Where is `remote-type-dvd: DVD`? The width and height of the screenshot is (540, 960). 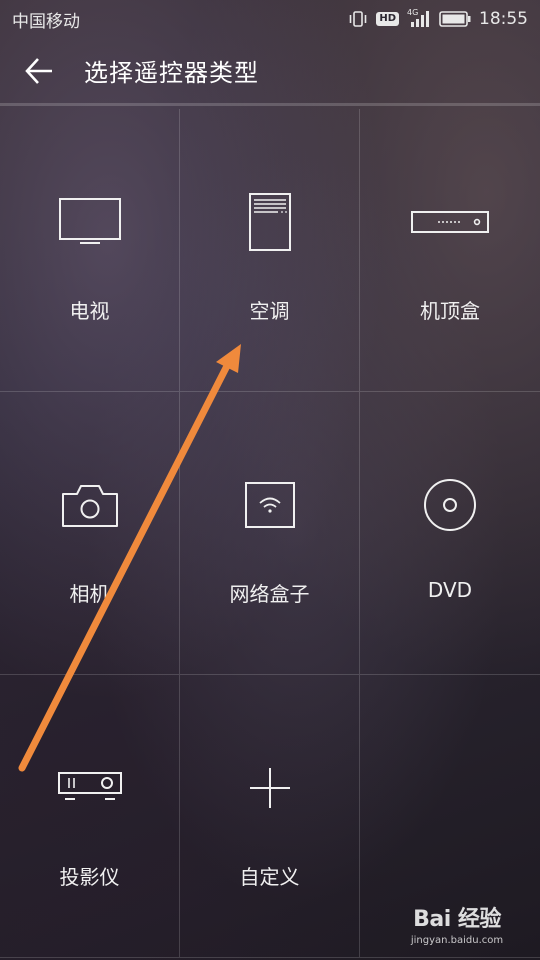 remote-type-dvd: DVD is located at coordinates (450, 533).